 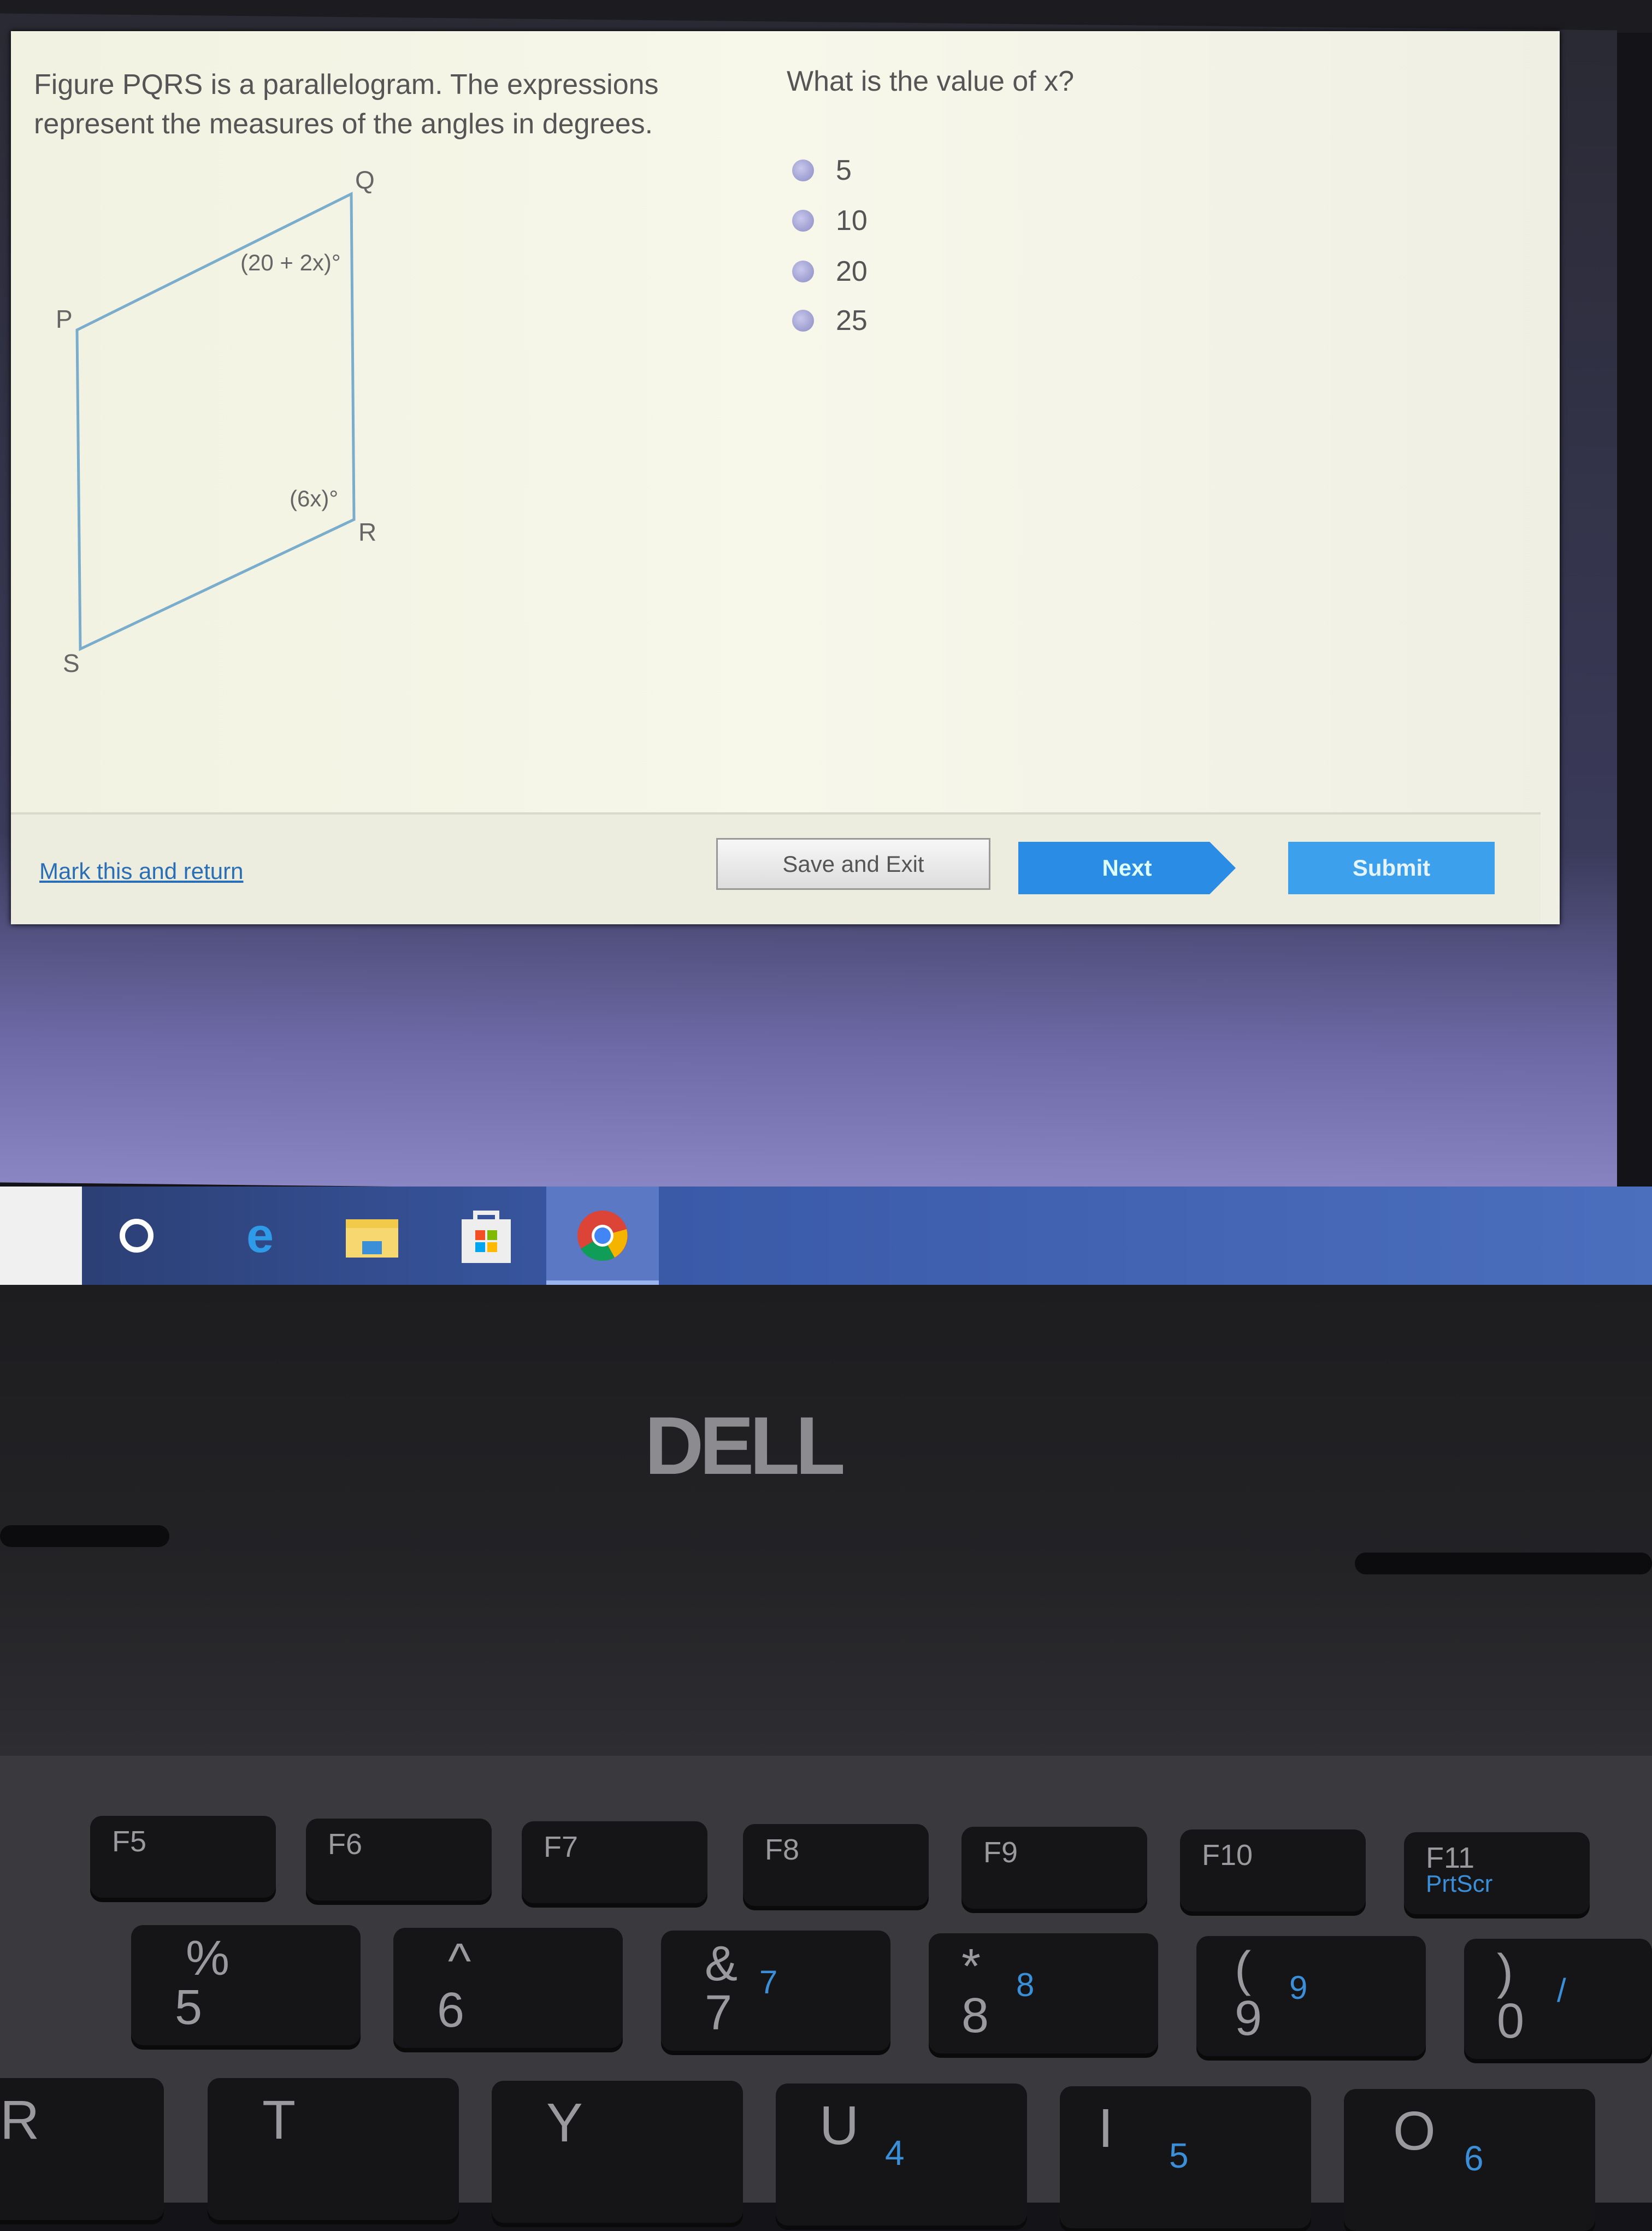 I want to click on vertex-s: S, so click(x=71, y=663).